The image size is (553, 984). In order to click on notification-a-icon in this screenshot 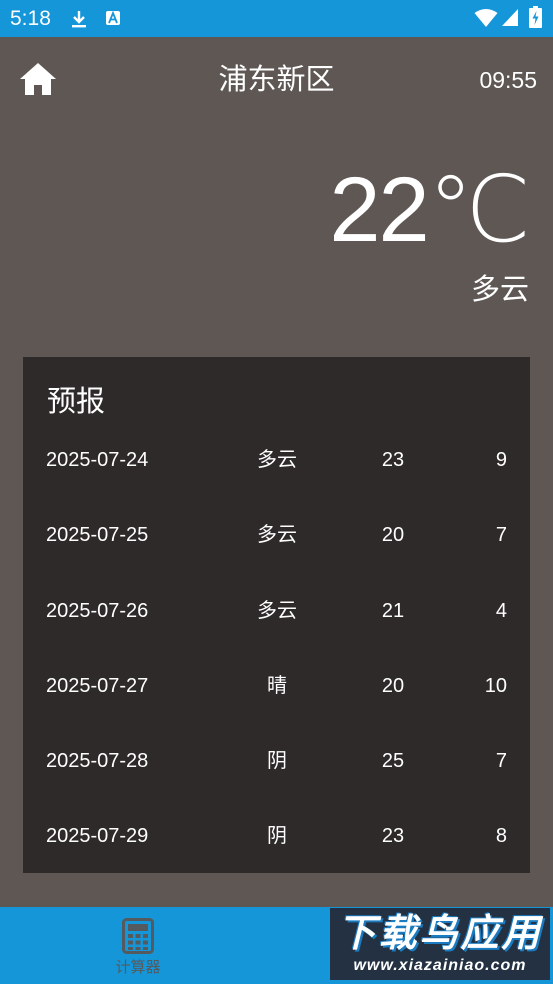, I will do `click(113, 17)`.